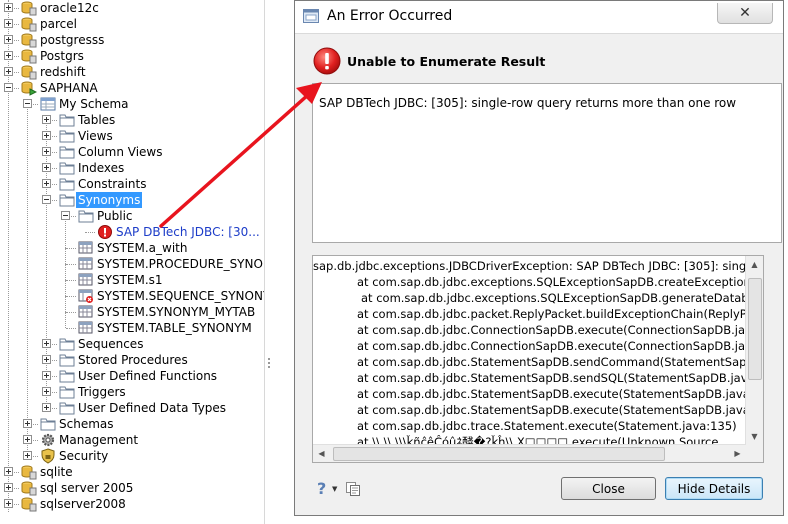  What do you see at coordinates (132, 440) in the screenshot?
I see `tree-item: Management` at bounding box center [132, 440].